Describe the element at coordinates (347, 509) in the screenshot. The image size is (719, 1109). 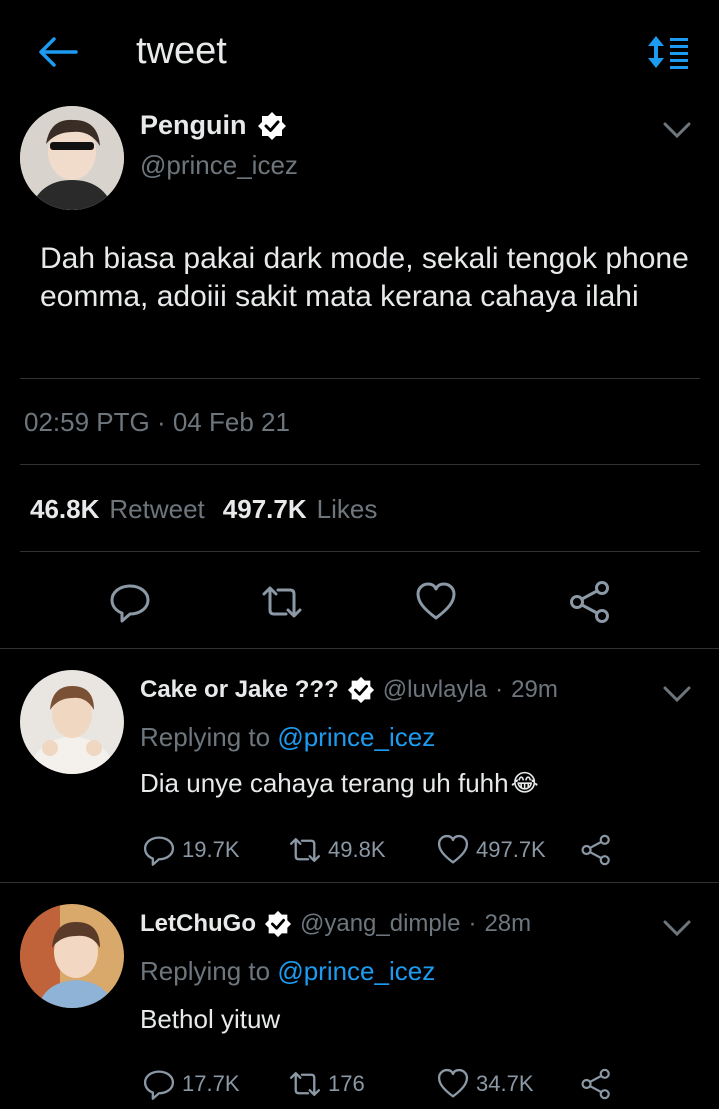
I see `likes-label: Likes` at that location.